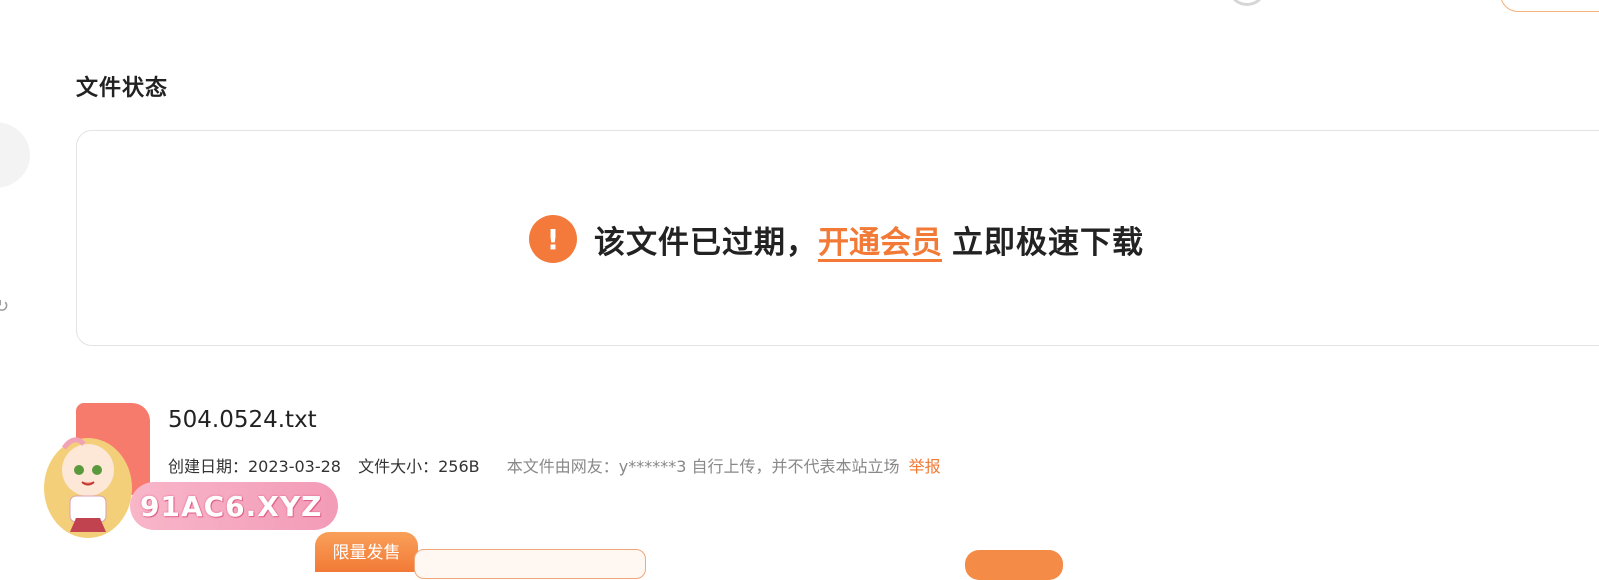 The image size is (1599, 580). I want to click on created-date: 创建日期：2023-03-28, so click(254, 466).